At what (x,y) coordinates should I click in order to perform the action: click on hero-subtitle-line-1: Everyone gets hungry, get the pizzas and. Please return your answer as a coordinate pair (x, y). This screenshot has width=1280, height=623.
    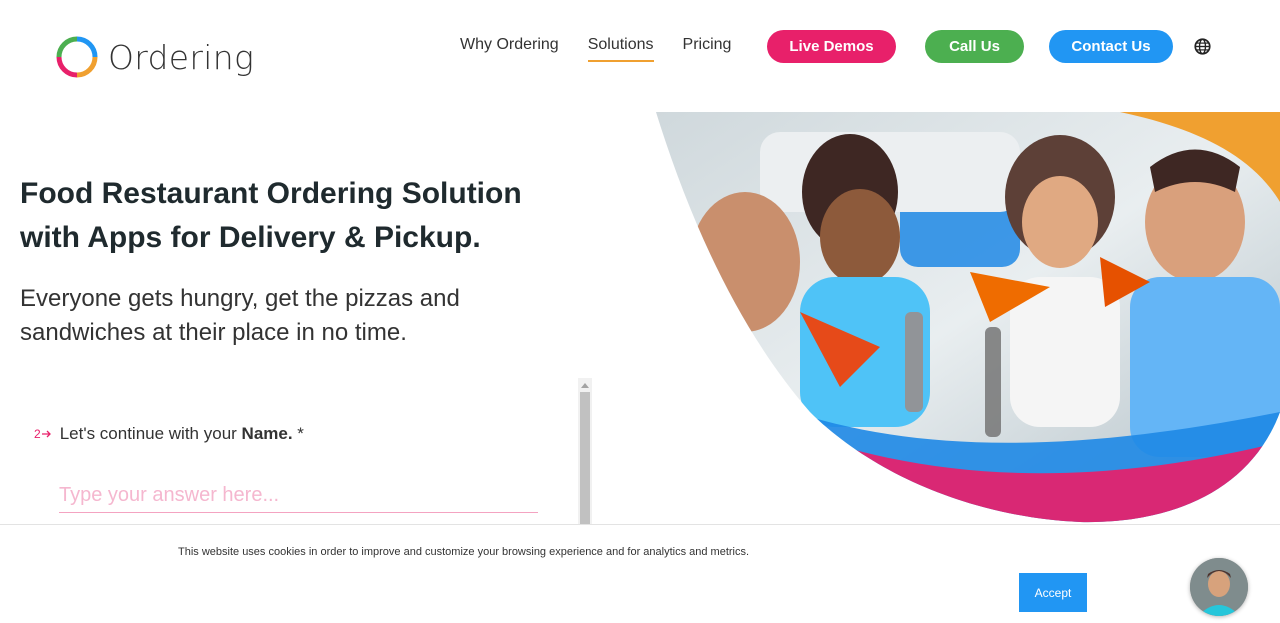
    Looking at the image, I should click on (240, 298).